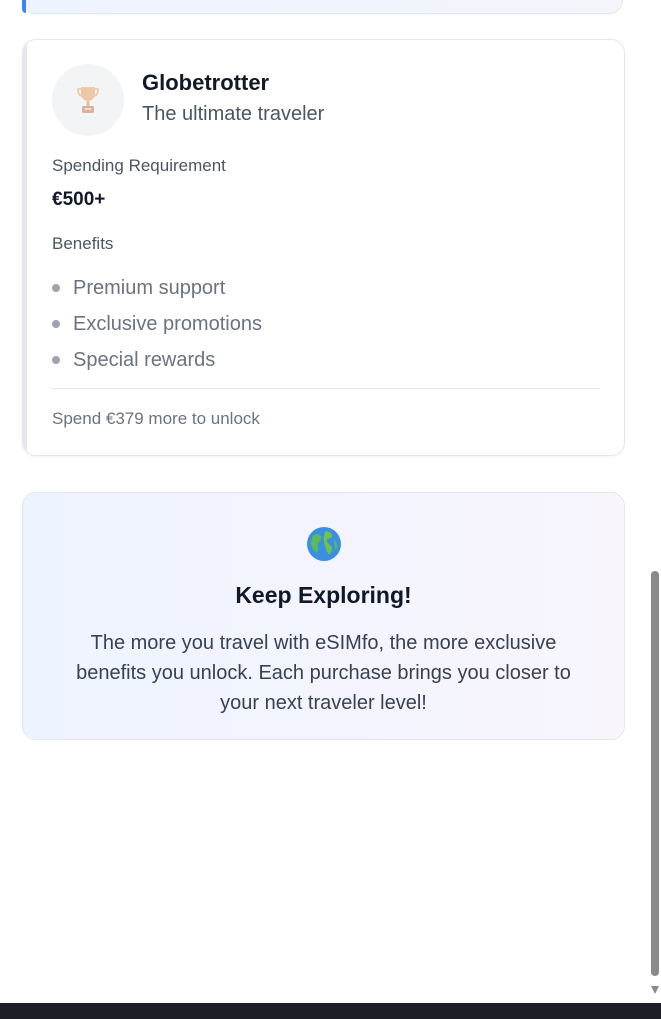  I want to click on trophy-icon, so click(88, 100).